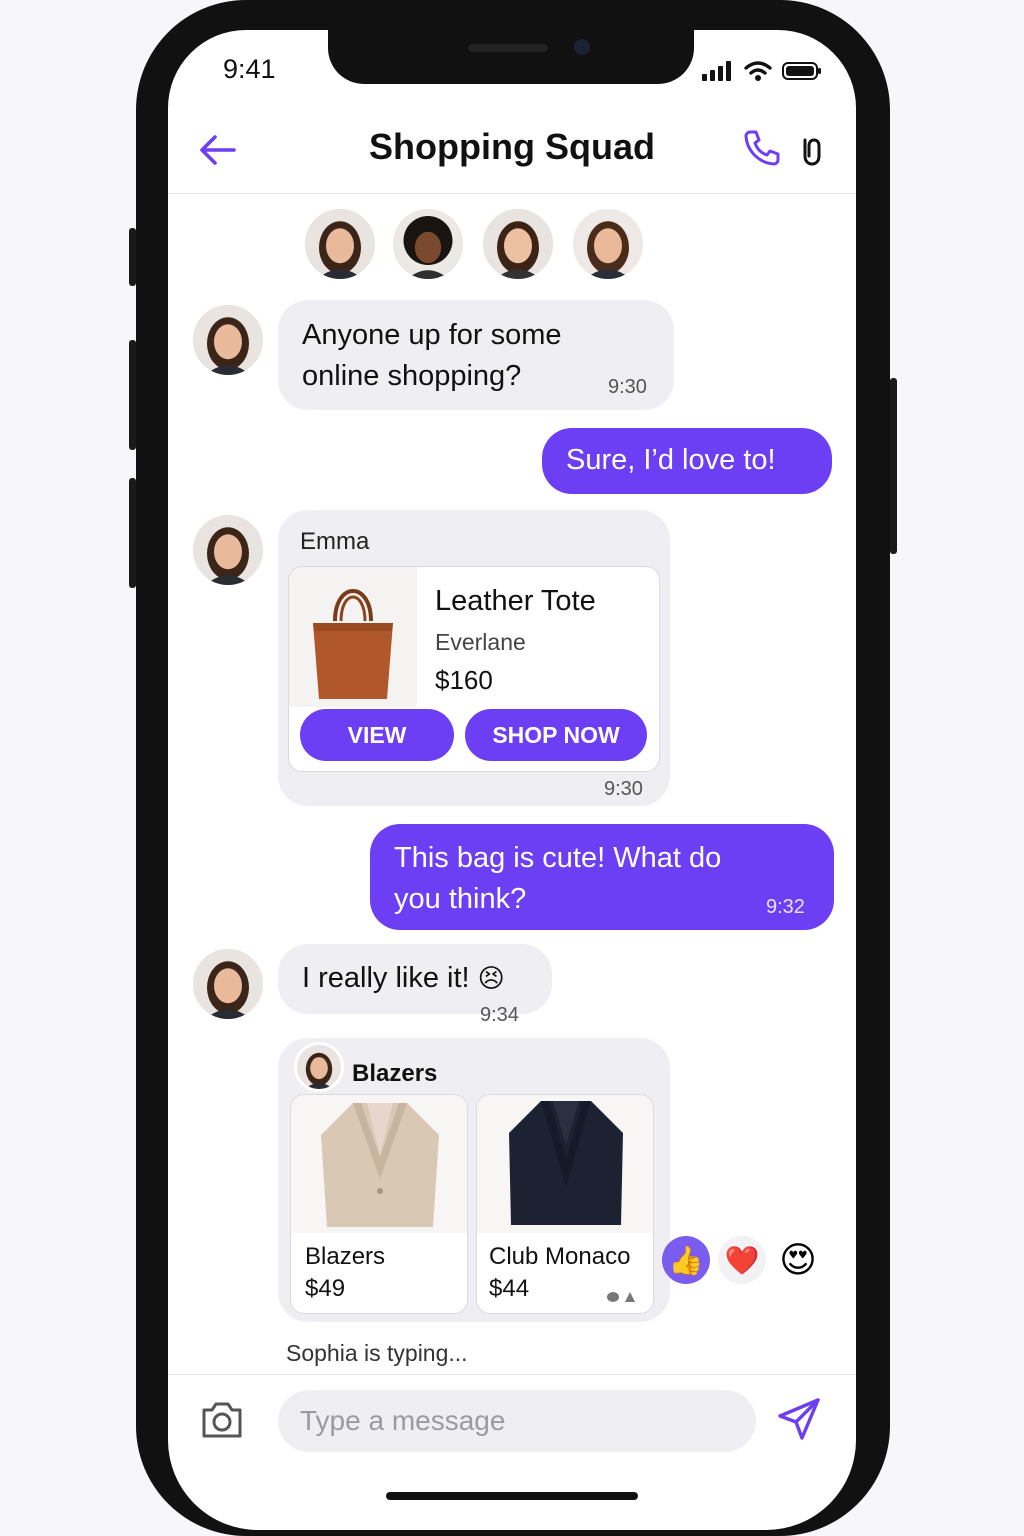 The width and height of the screenshot is (1024, 1536). I want to click on collection-title: Blazers, so click(395, 1073).